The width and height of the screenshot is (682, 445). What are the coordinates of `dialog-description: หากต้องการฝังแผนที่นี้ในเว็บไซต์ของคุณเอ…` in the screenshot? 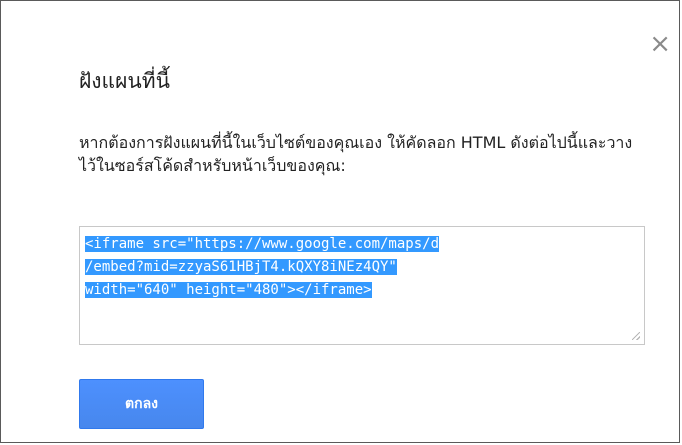 It's located at (356, 154).